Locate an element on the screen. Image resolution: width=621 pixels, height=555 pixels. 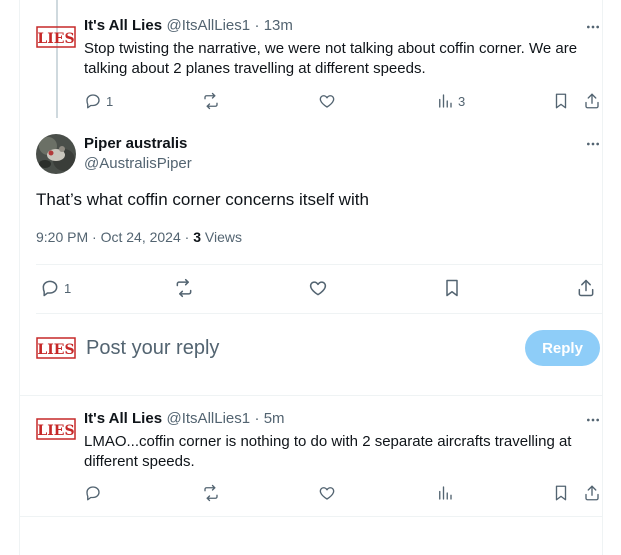
tweet2-lies-logo-avatar: LIES is located at coordinates (56, 429).